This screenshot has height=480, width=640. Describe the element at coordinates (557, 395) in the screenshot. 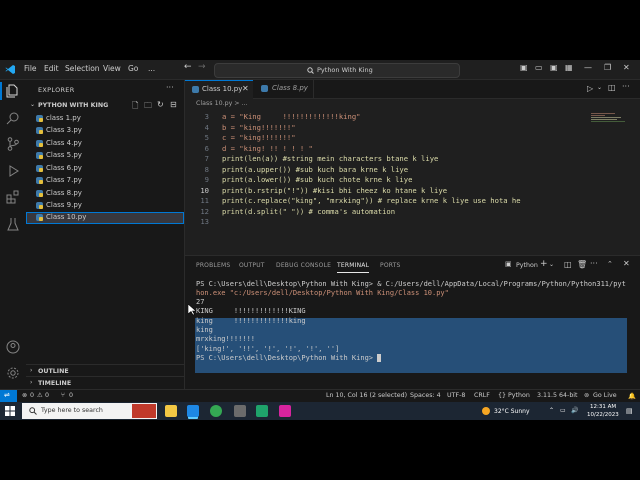

I see `python-interpreter: 3.11.5 64-bit` at that location.